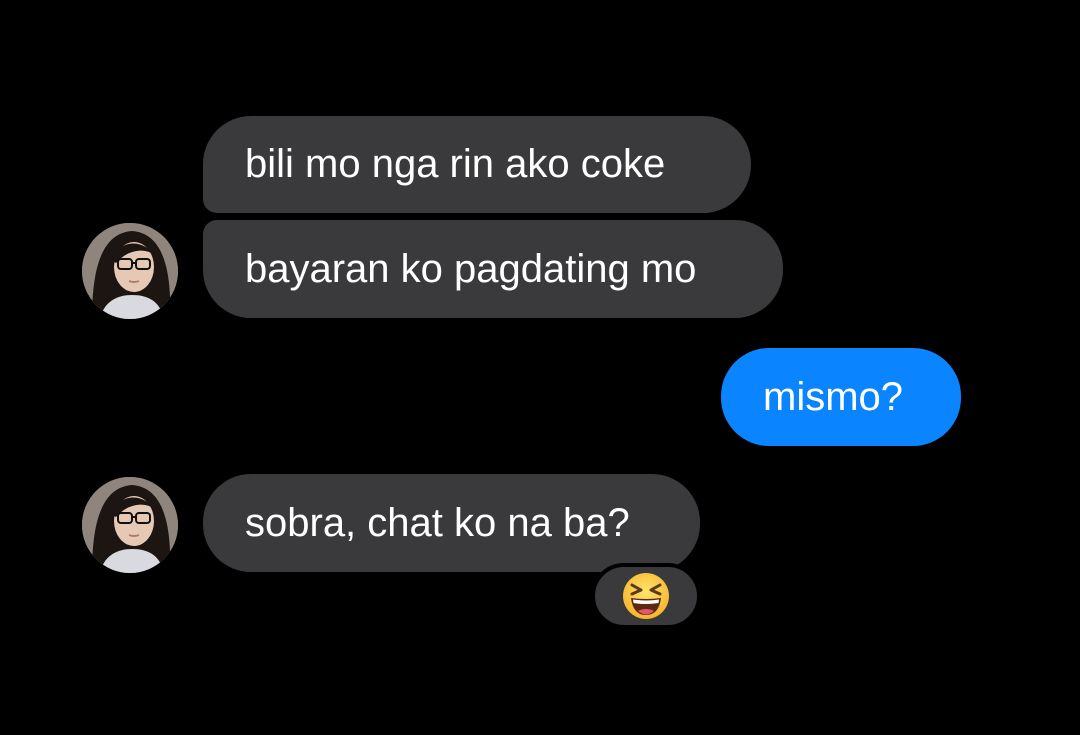 This screenshot has width=1080, height=735. I want to click on message-text: bili mo nga rin ako coke, so click(455, 164).